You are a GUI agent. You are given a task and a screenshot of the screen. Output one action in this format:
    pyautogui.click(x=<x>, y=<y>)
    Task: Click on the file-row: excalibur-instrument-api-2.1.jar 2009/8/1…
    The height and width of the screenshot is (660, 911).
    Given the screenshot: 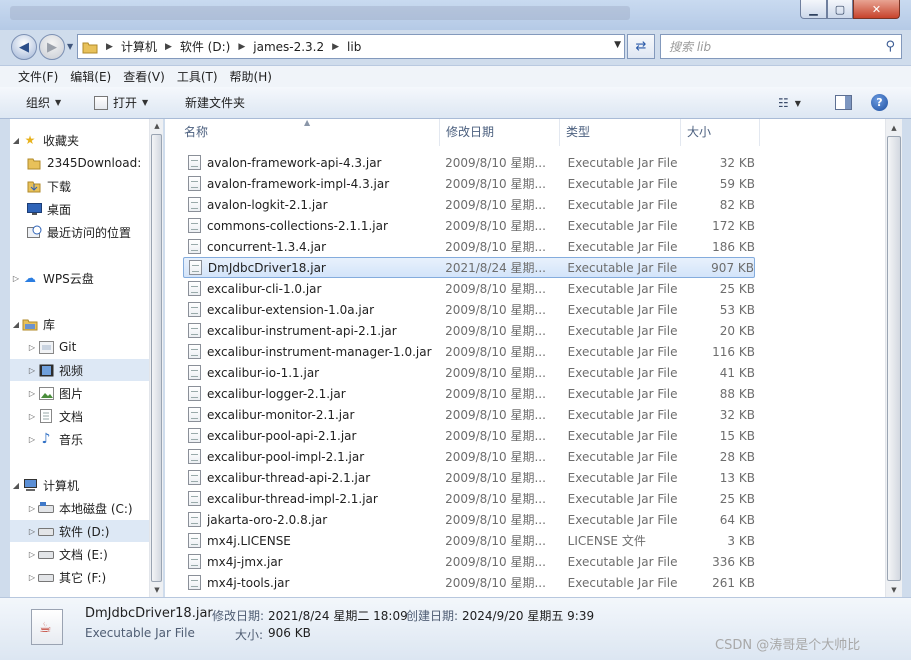 What is the action you would take?
    pyautogui.click(x=469, y=330)
    